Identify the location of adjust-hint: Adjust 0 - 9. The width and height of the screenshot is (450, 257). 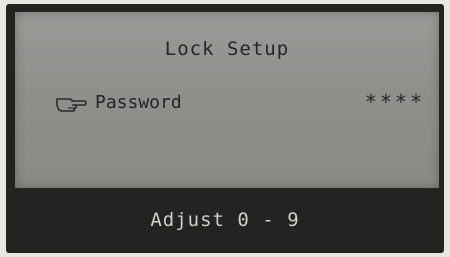
(225, 220).